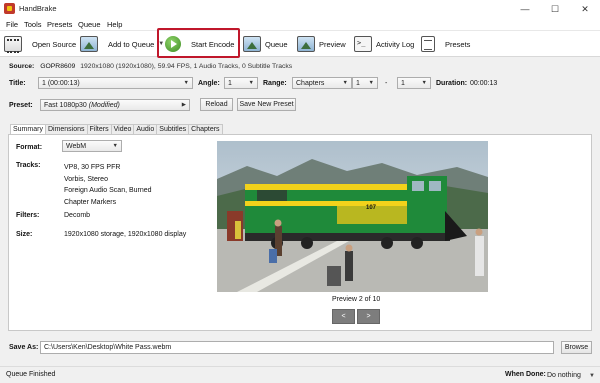 The width and height of the screenshot is (600, 383). Describe the element at coordinates (108, 190) in the screenshot. I see `track-item: Foreign Audio Scan, Burned` at that location.